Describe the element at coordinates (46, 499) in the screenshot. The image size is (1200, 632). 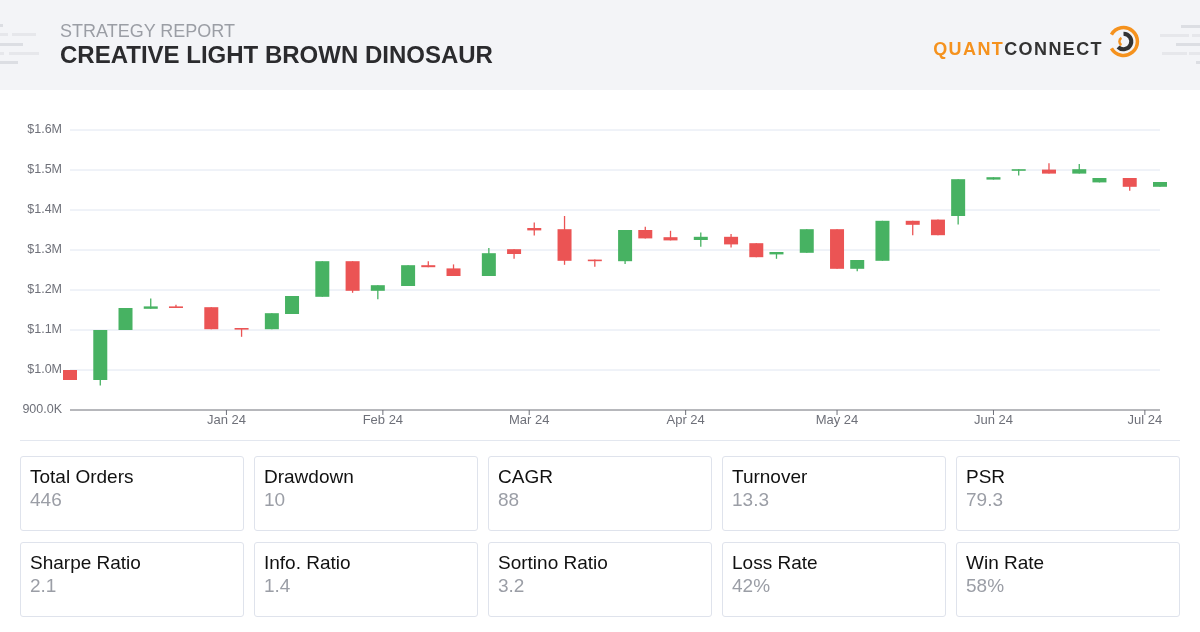
I see `stat-value: 446` at that location.